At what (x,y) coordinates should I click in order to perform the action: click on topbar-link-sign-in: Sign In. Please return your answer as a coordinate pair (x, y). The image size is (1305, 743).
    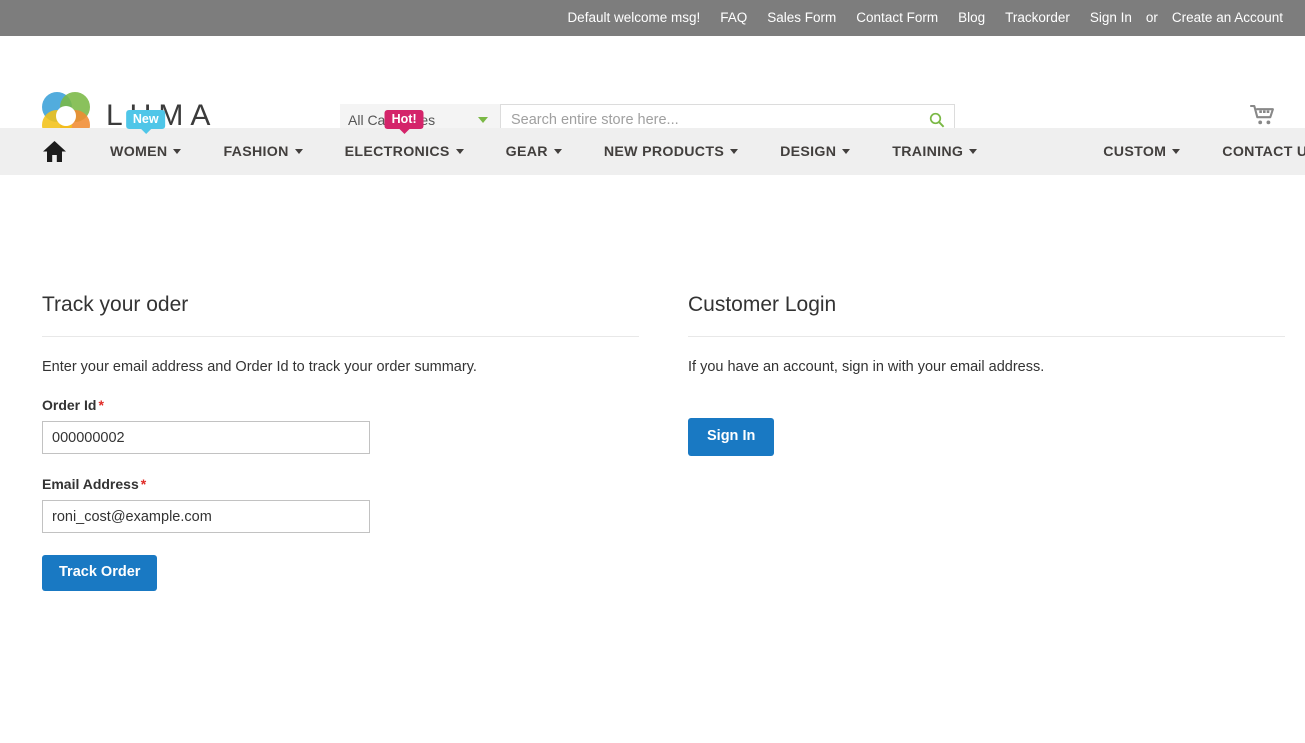
    Looking at the image, I should click on (1111, 18).